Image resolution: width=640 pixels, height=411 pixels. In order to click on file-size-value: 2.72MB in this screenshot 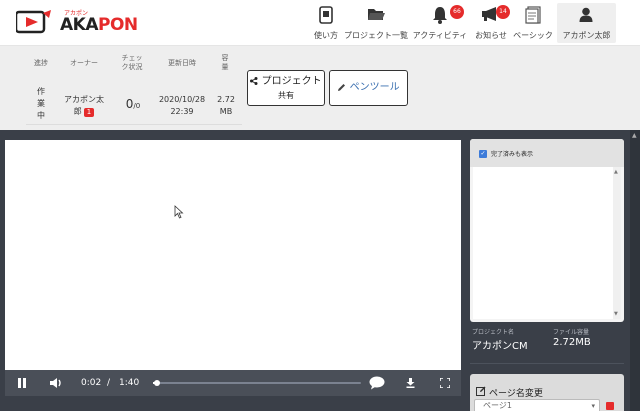, I will do `click(572, 342)`.